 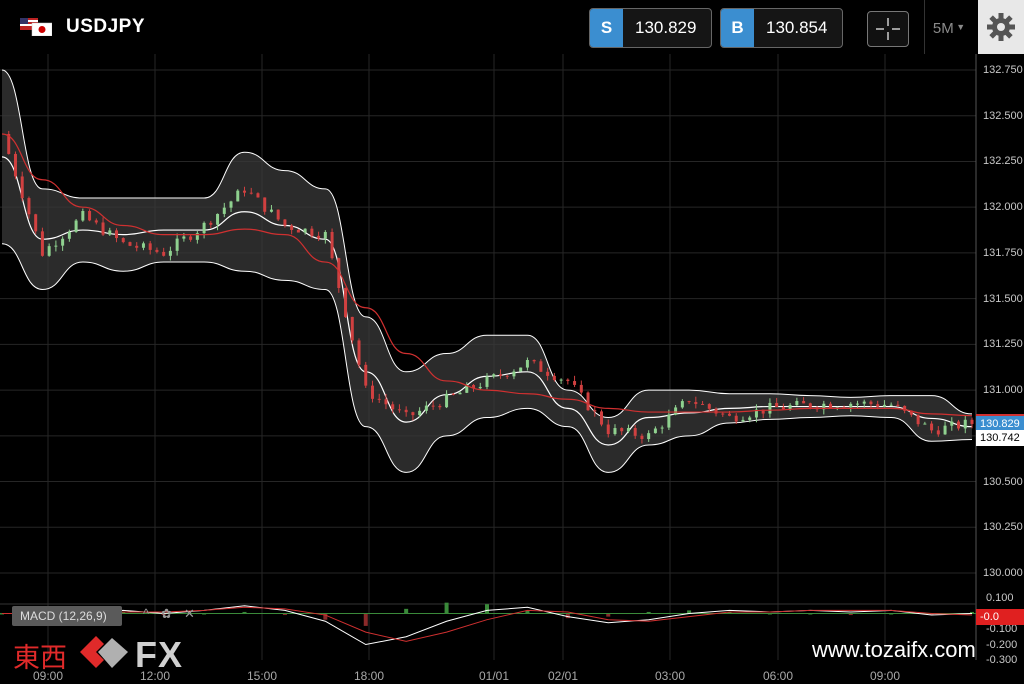 I want to click on buy-button: B 130.854, so click(x=781, y=28).